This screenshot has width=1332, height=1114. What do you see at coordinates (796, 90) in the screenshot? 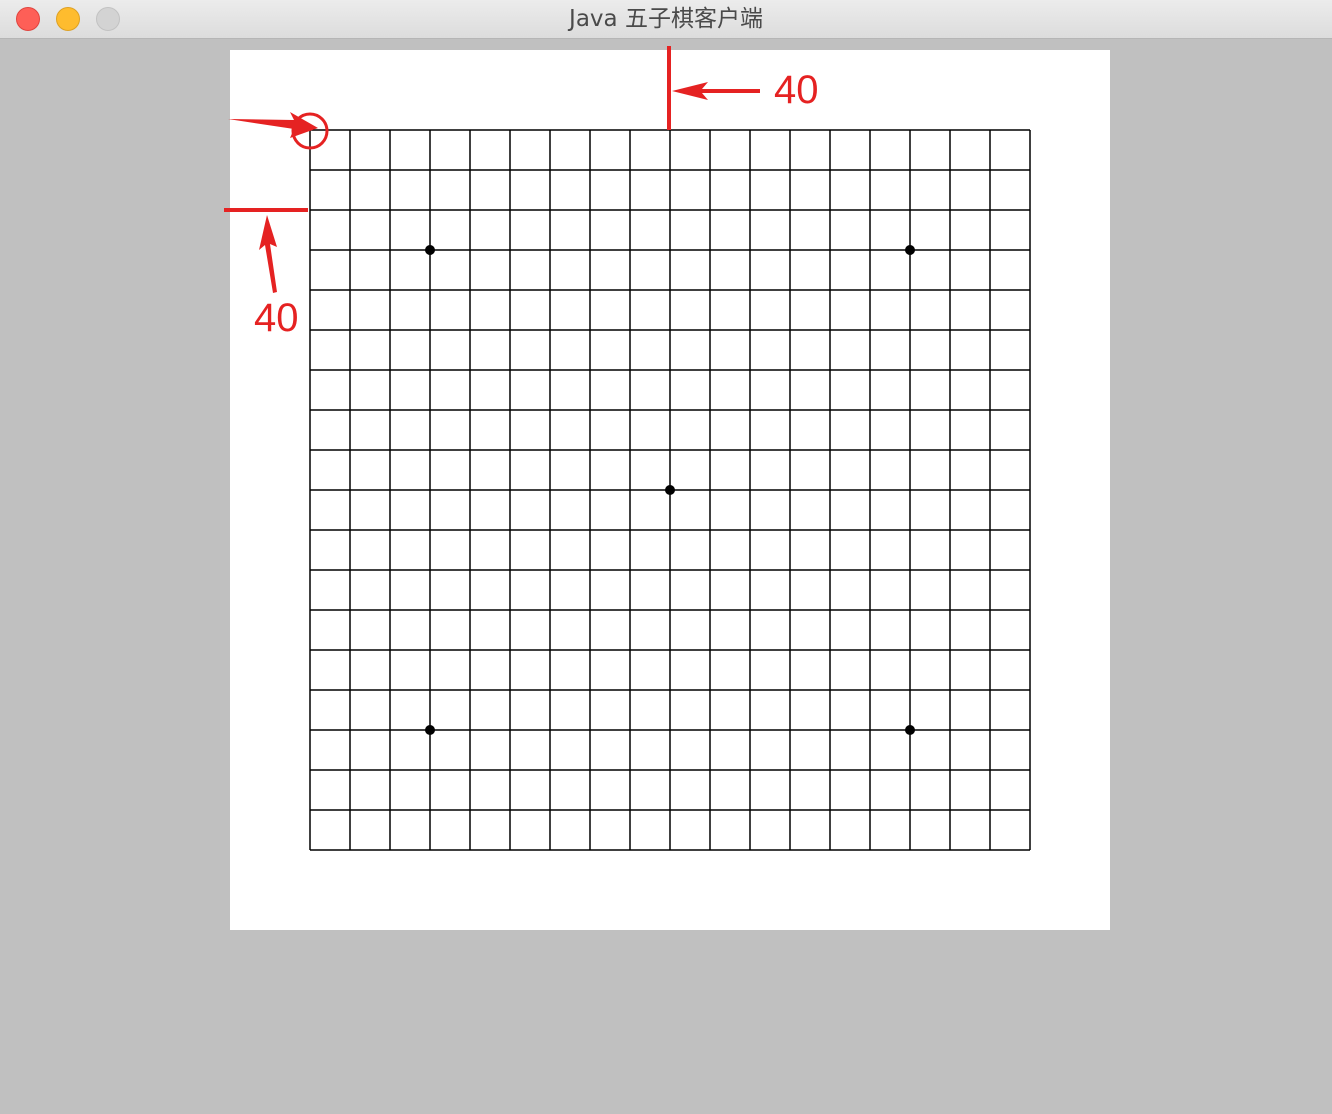
I see `top-margin-label: 40` at bounding box center [796, 90].